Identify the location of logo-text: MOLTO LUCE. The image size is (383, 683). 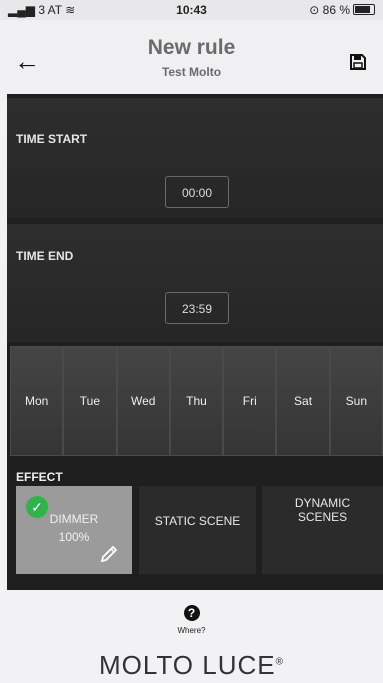
(187, 665).